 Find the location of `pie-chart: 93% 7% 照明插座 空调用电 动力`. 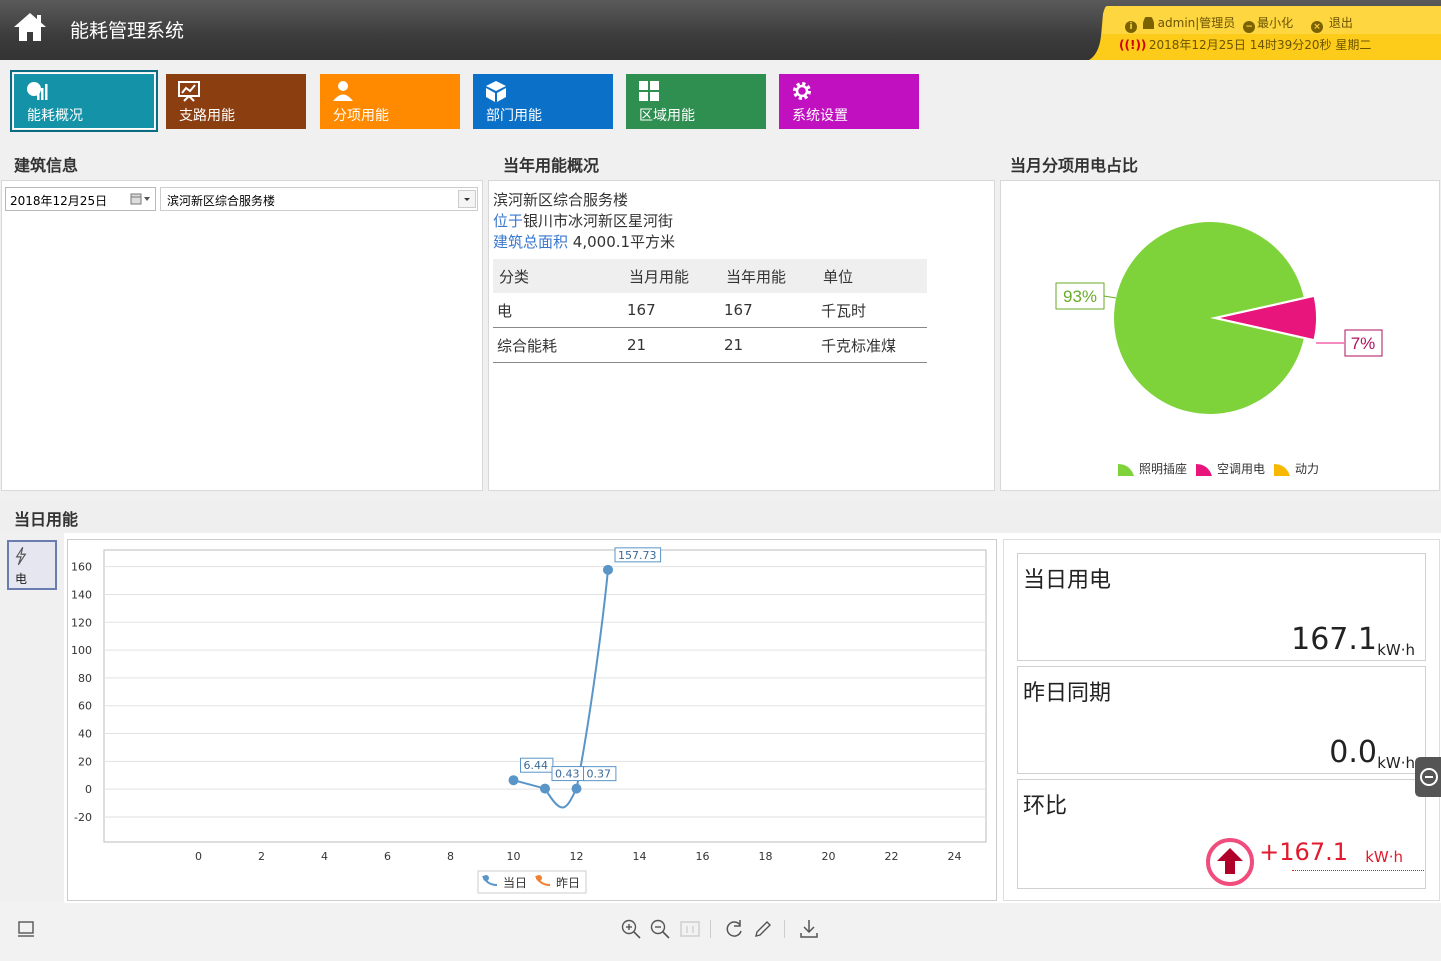

pie-chart: 93% 7% 照明插座 空调用电 动力 is located at coordinates (1219, 349).